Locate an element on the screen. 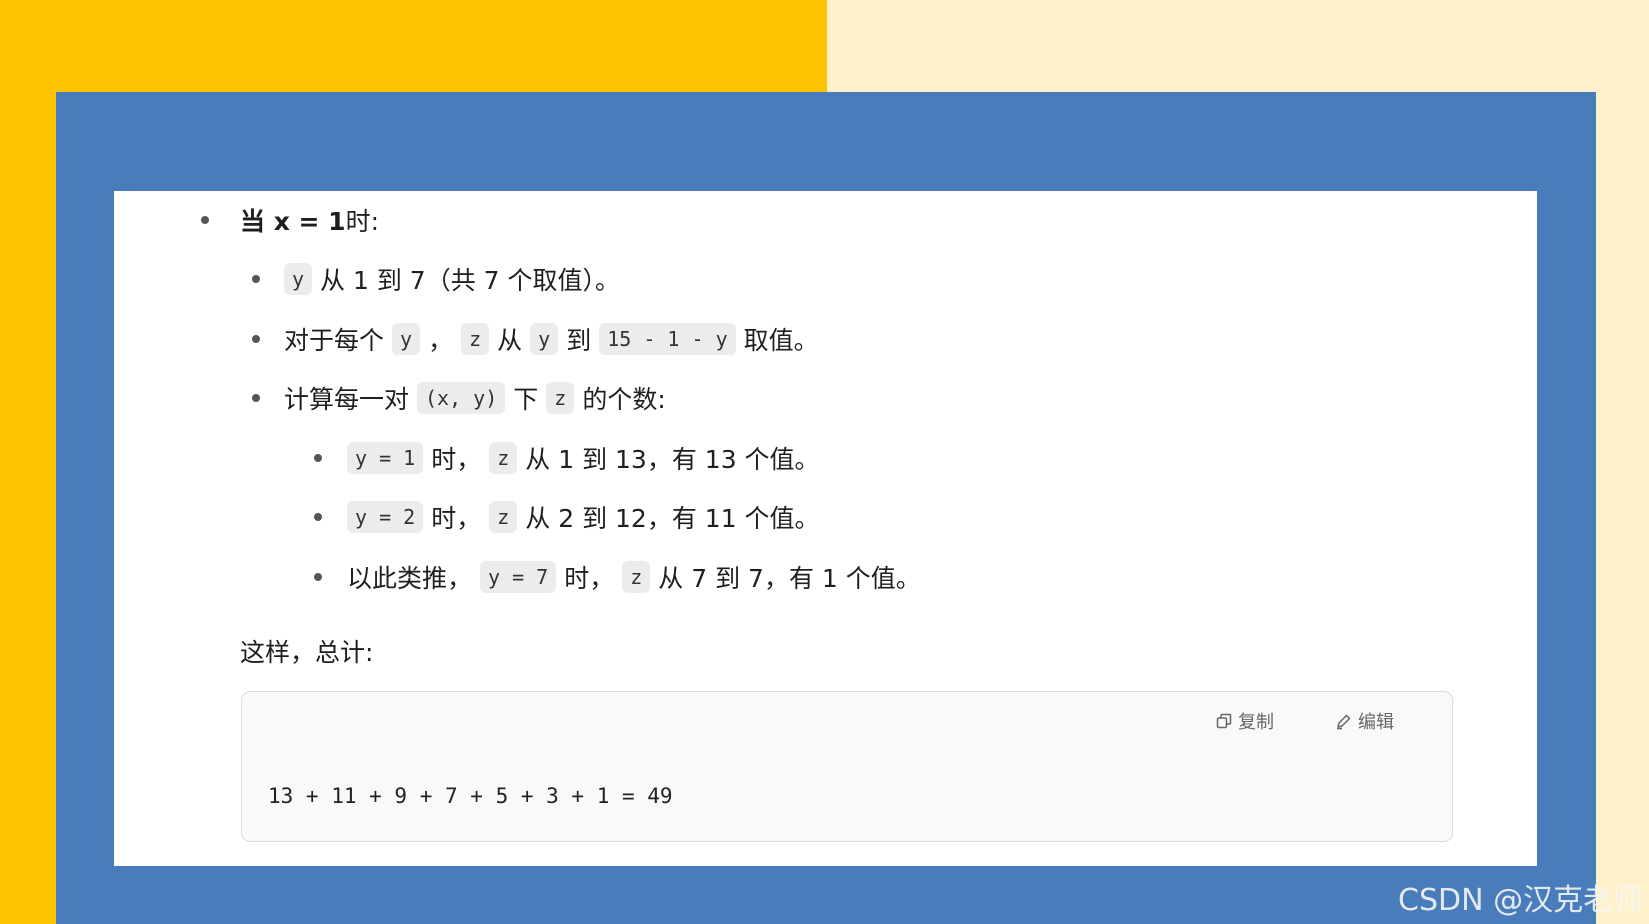 Image resolution: width=1649 pixels, height=924 pixels. bullet-y-equals-2: y = 2 时， z 从 2 到 12，有 11 个值。 is located at coordinates (567, 517).